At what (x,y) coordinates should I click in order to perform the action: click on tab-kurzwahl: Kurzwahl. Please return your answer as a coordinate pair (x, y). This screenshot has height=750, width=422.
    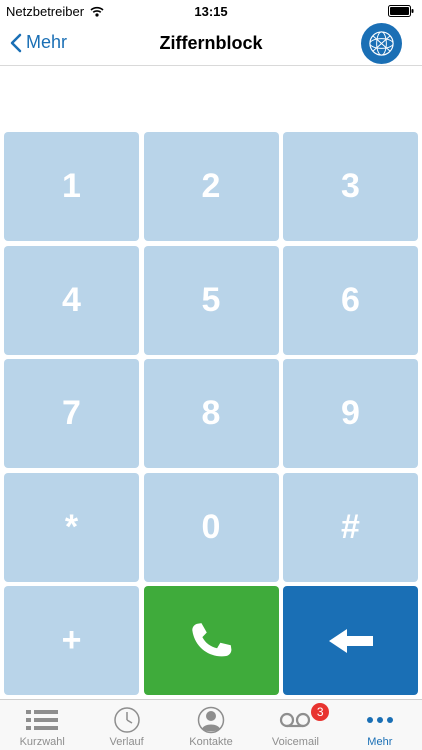
    Looking at the image, I should click on (42, 725).